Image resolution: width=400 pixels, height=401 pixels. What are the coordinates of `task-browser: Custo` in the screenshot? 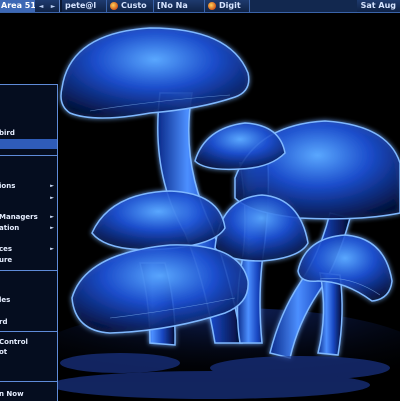 It's located at (130, 6).